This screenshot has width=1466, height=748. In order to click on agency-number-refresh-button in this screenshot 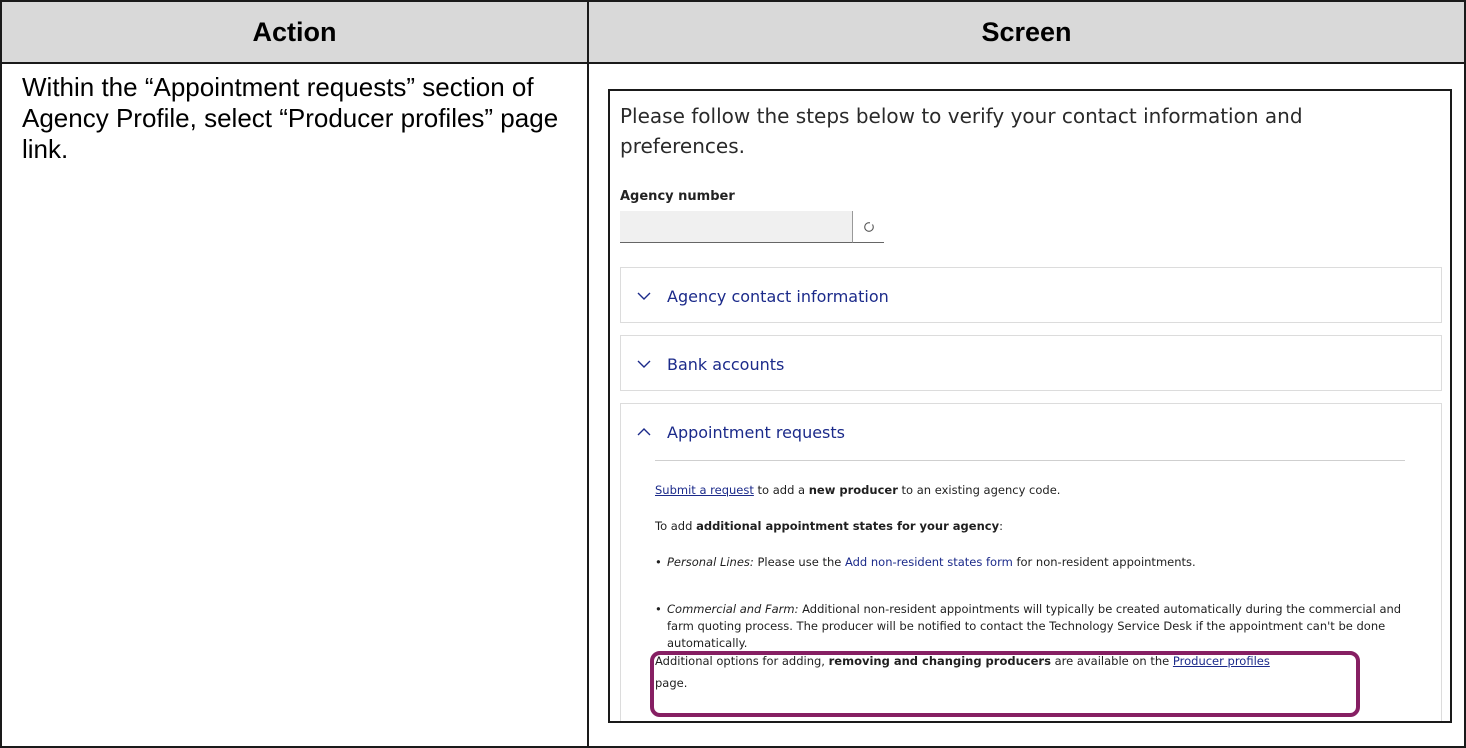, I will do `click(868, 227)`.